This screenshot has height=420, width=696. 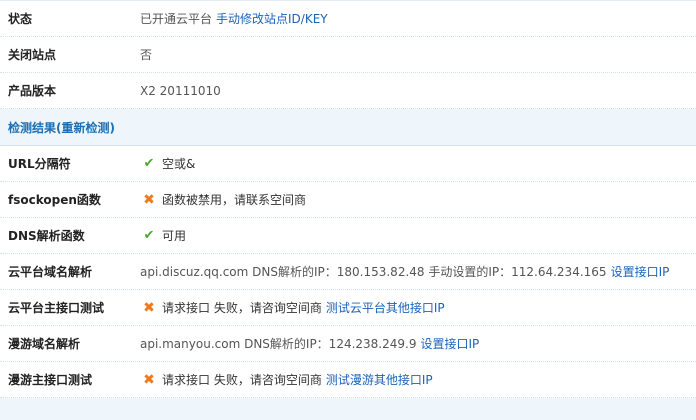 I want to click on check-url-separator: URL分隔符 ✔ 空或&, so click(x=348, y=164).